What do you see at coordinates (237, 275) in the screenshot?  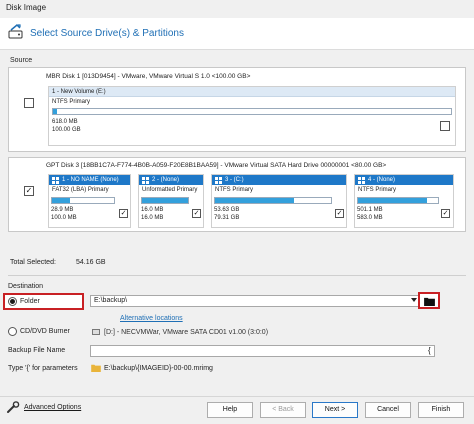 I see `divider` at bounding box center [237, 275].